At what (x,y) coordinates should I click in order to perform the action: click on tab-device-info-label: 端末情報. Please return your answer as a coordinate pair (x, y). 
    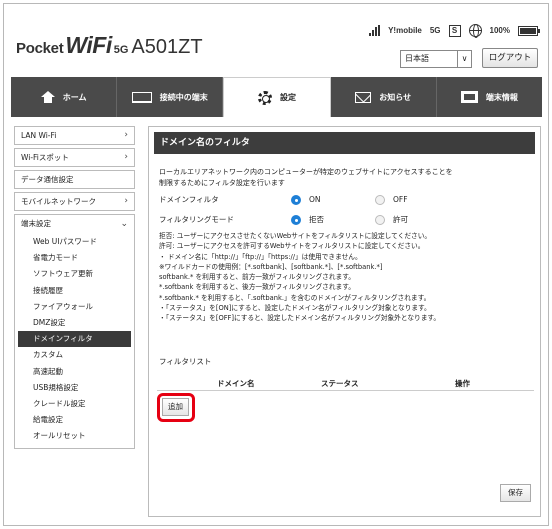
    Looking at the image, I should click on (501, 97).